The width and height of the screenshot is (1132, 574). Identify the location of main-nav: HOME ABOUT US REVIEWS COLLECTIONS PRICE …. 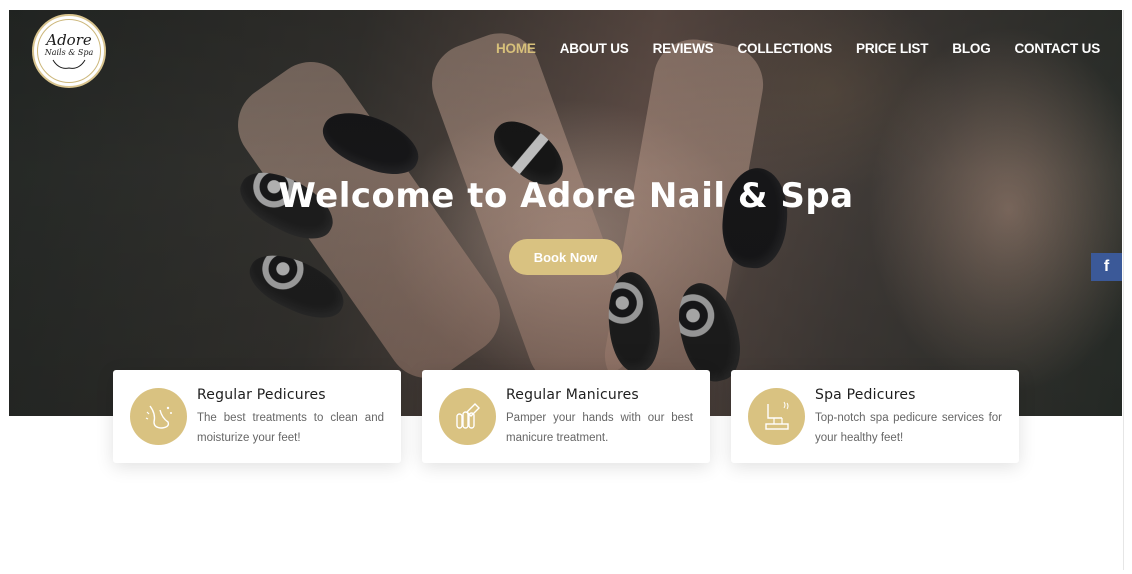
(786, 48).